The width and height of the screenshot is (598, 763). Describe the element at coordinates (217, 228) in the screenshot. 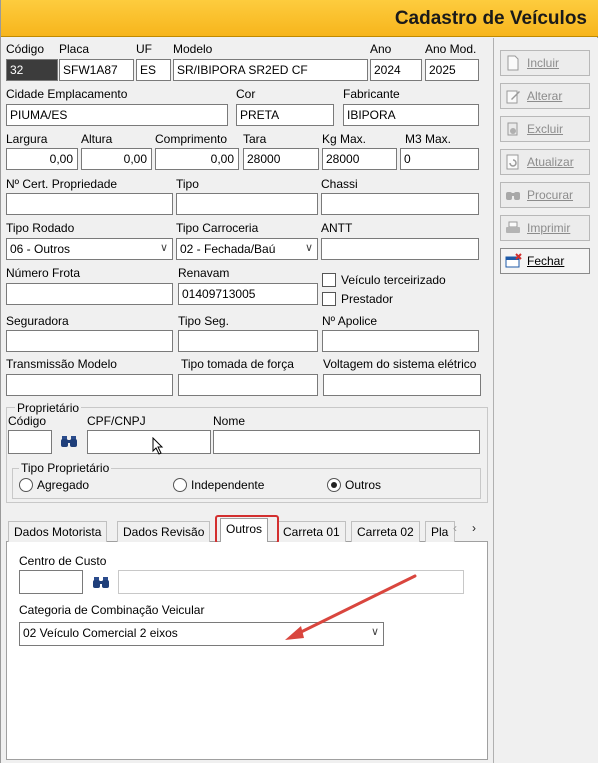

I see `tipo-carroceria-label: Tipo Carroceria` at that location.